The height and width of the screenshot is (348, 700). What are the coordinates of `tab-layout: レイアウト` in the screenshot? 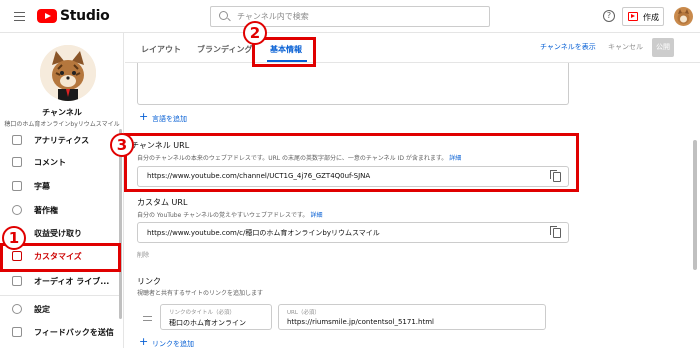 It's located at (161, 49).